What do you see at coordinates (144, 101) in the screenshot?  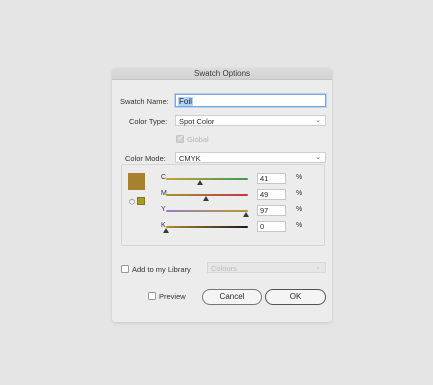 I see `swatch-name-label: Swatch Name:` at bounding box center [144, 101].